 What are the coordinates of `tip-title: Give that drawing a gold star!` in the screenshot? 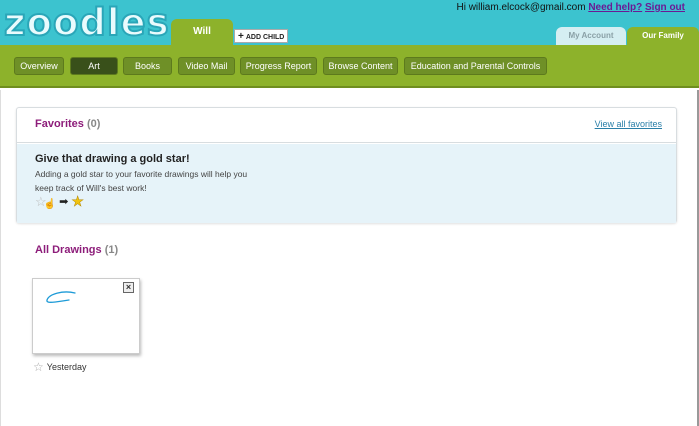 It's located at (112, 159).